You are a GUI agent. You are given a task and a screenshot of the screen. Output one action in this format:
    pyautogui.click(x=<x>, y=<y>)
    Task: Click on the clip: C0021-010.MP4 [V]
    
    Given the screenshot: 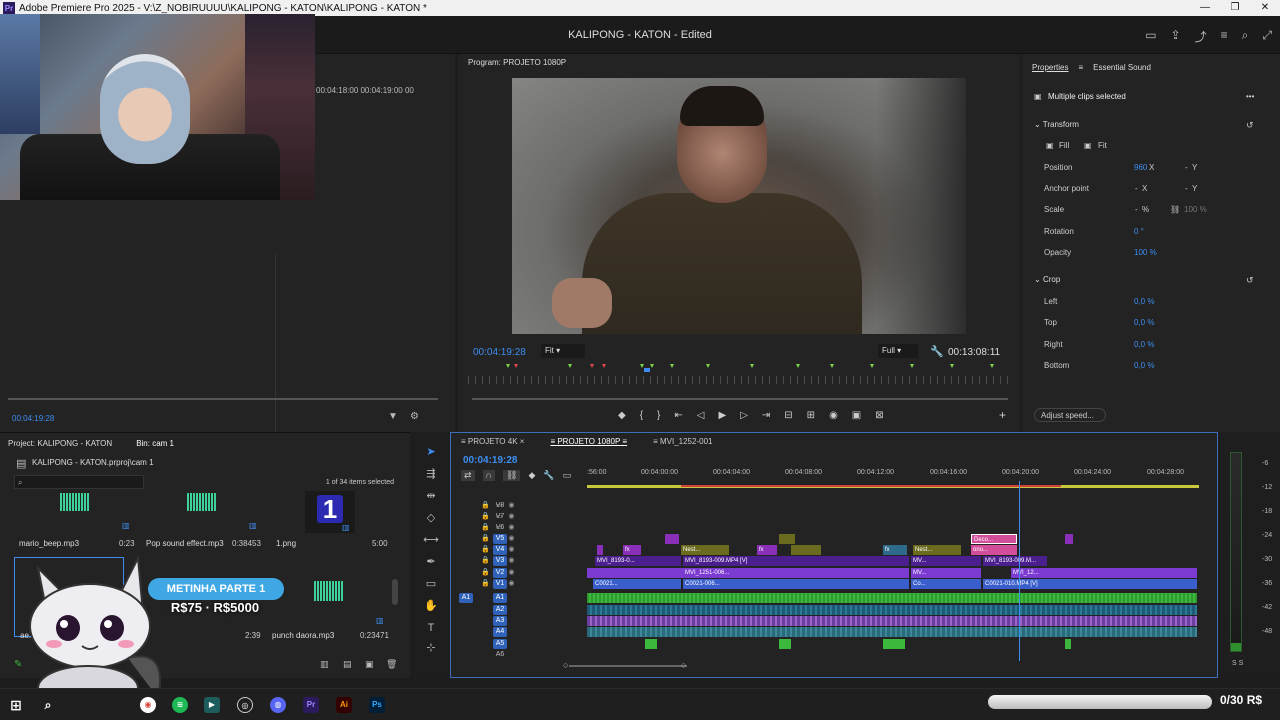 What is the action you would take?
    pyautogui.click(x=1090, y=584)
    